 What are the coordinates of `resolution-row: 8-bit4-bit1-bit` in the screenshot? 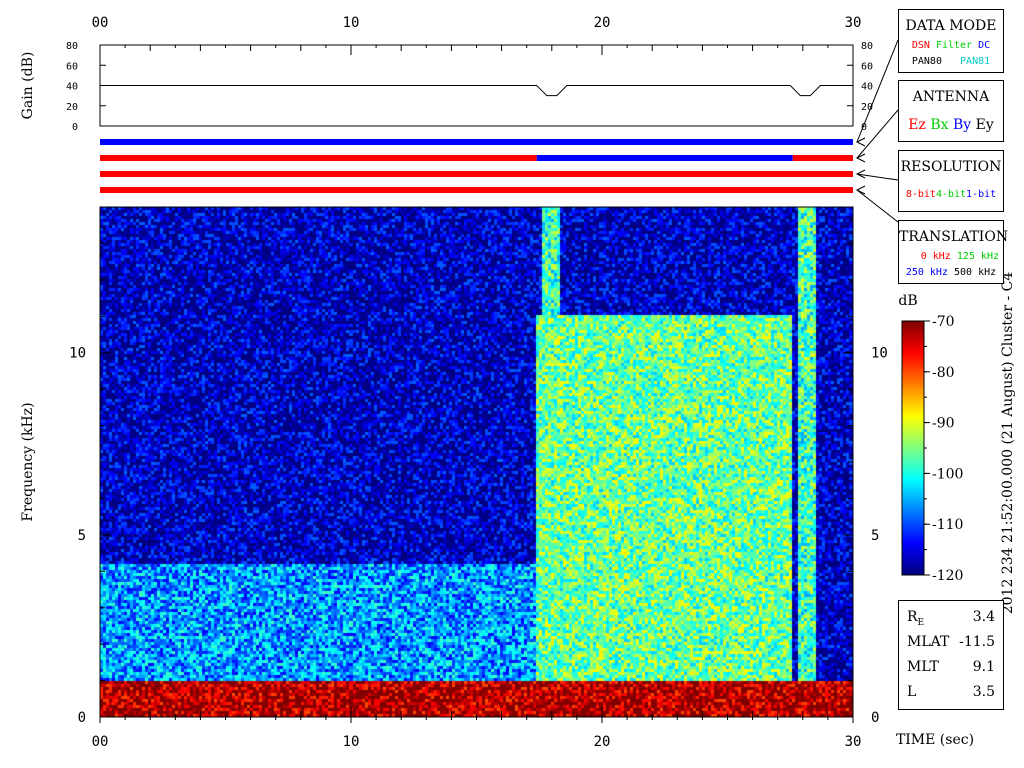 It's located at (951, 194).